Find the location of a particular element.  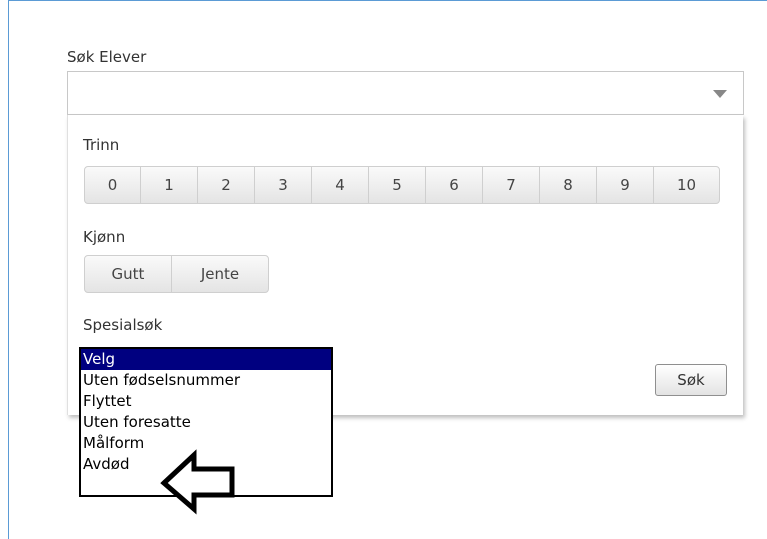

spesialsok-label: Spesialsøk is located at coordinates (123, 325).